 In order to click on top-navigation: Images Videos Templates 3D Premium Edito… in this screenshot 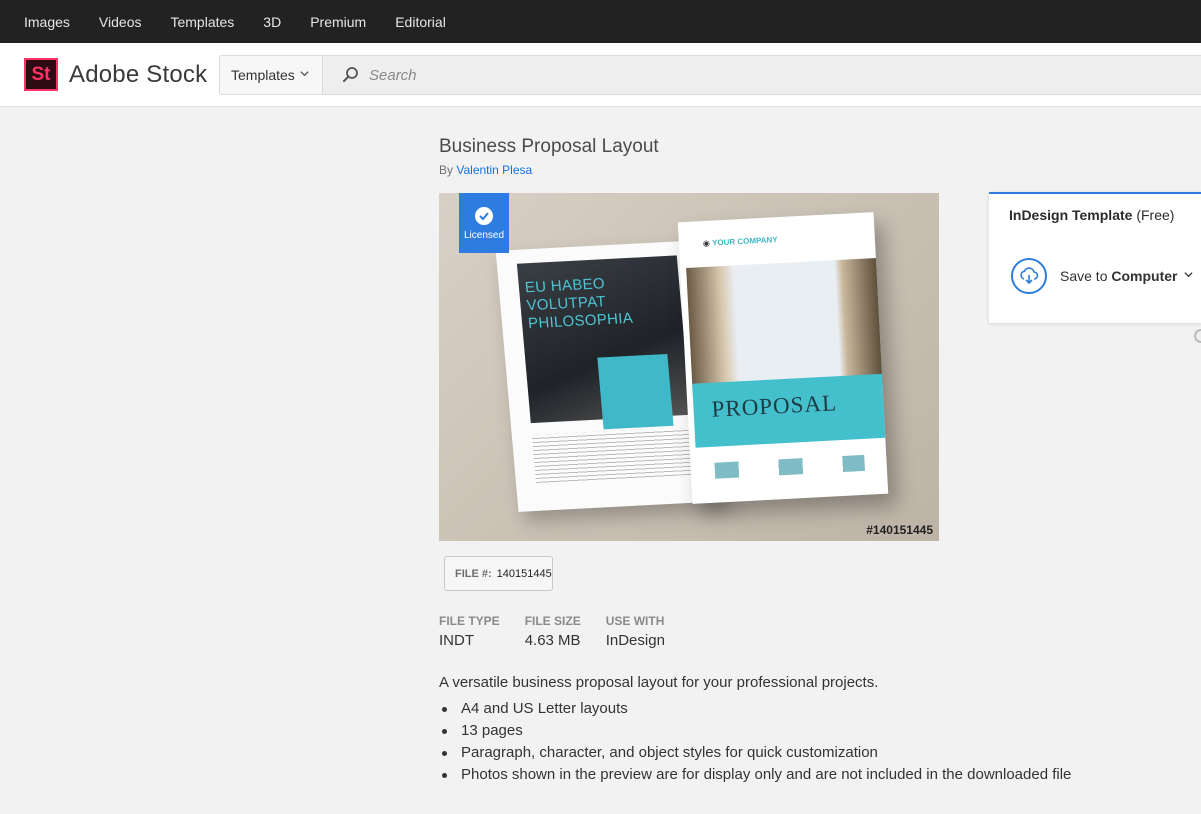, I will do `click(600, 21)`.